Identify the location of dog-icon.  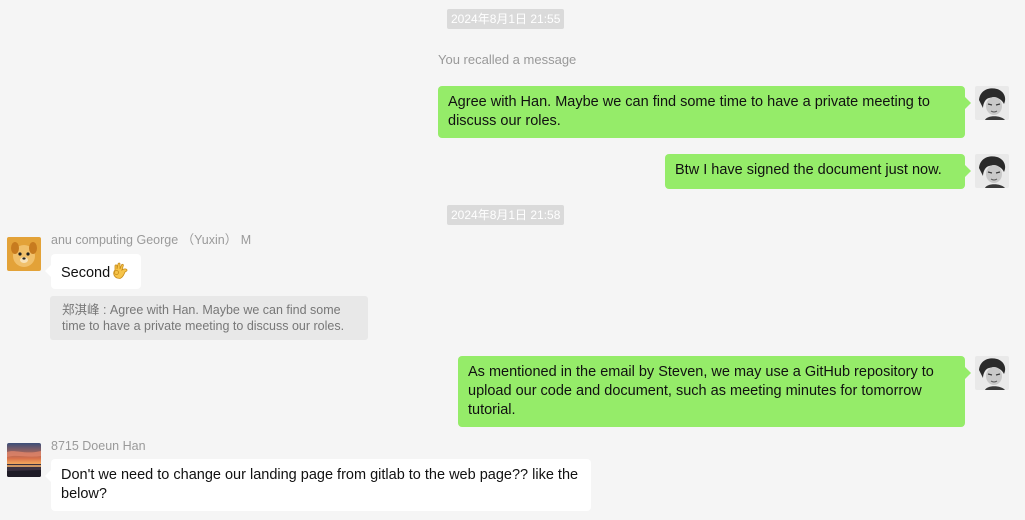
(24, 254).